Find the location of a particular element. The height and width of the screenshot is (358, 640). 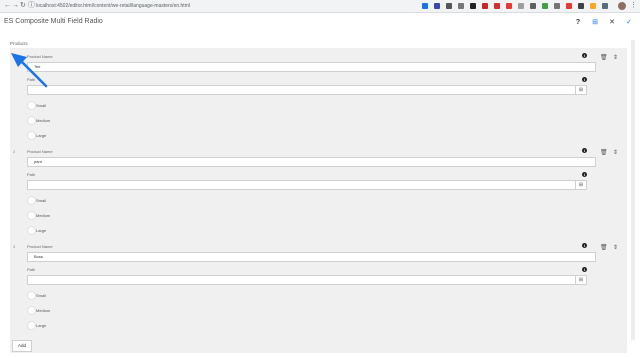

add-button: Add is located at coordinates (22, 346).